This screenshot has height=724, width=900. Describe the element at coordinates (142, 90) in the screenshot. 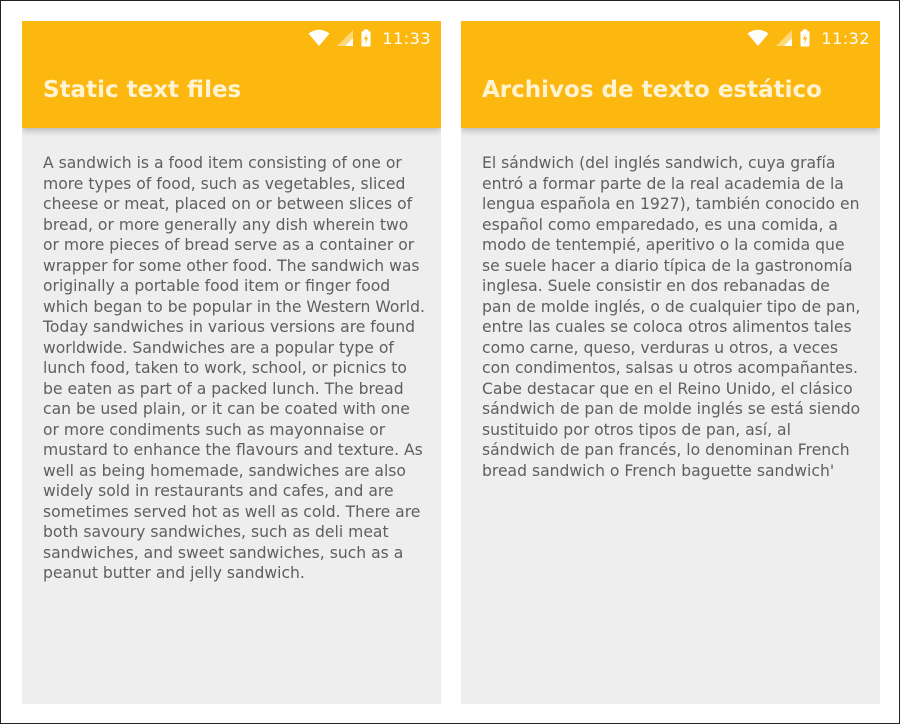

I see `page-title: Static text files` at that location.